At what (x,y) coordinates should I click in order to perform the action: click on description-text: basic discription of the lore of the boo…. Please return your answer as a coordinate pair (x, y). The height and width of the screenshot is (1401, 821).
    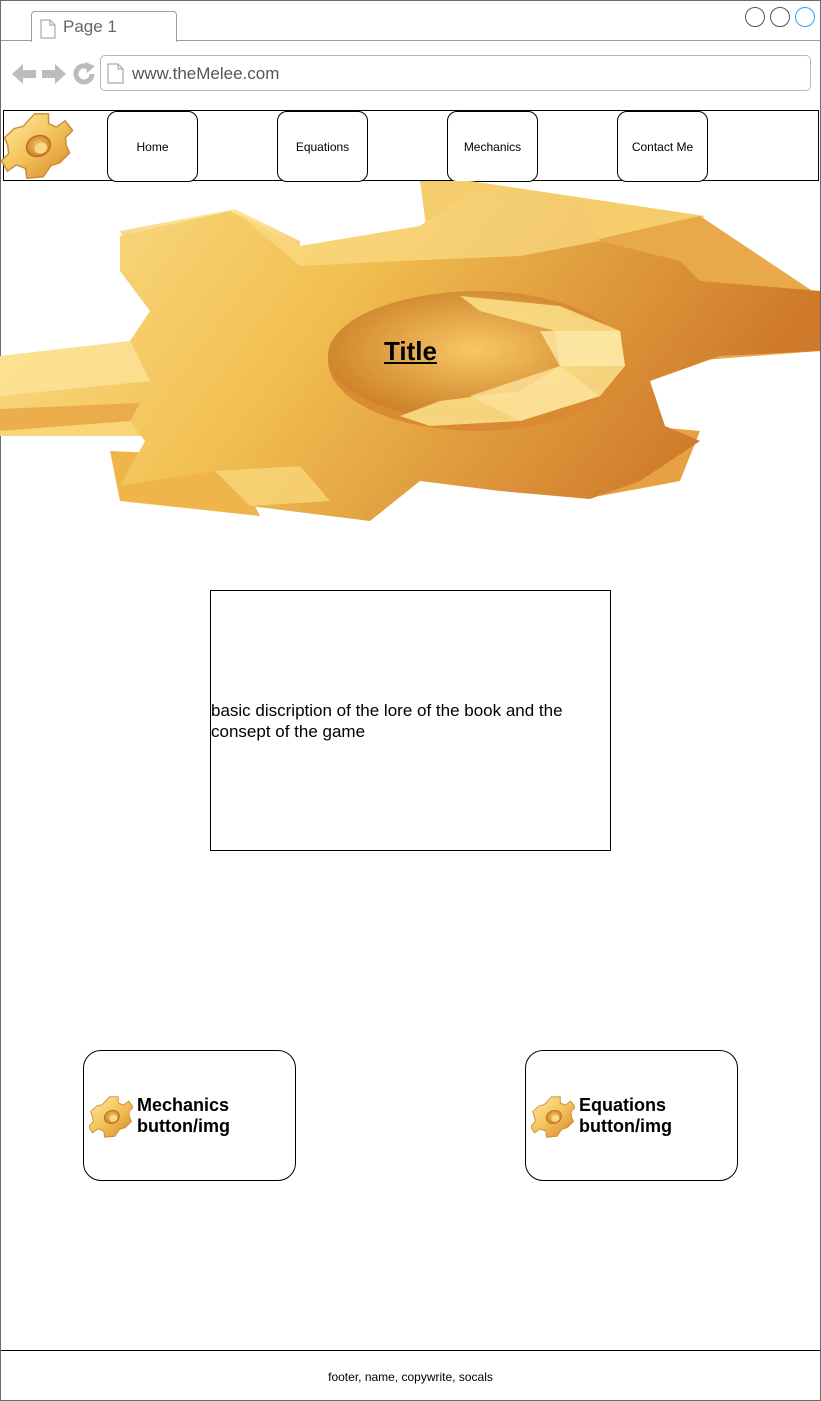
    Looking at the image, I should click on (387, 721).